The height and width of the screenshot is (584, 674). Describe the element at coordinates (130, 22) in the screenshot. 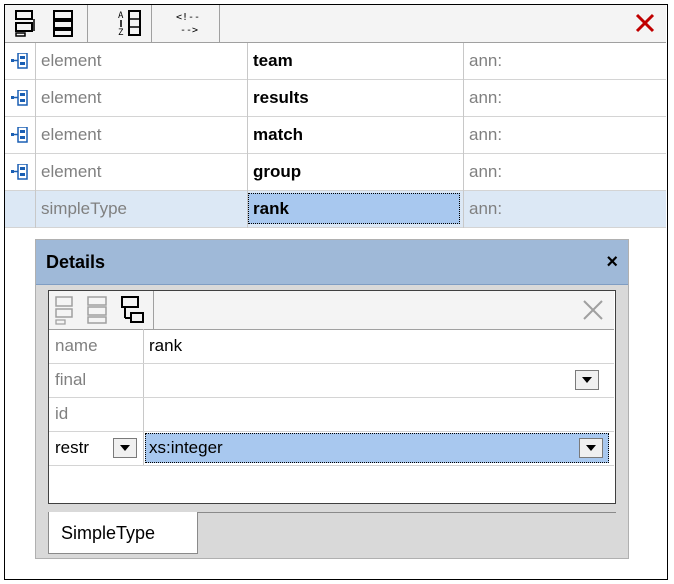

I see `sort-az-icon: AZ` at that location.